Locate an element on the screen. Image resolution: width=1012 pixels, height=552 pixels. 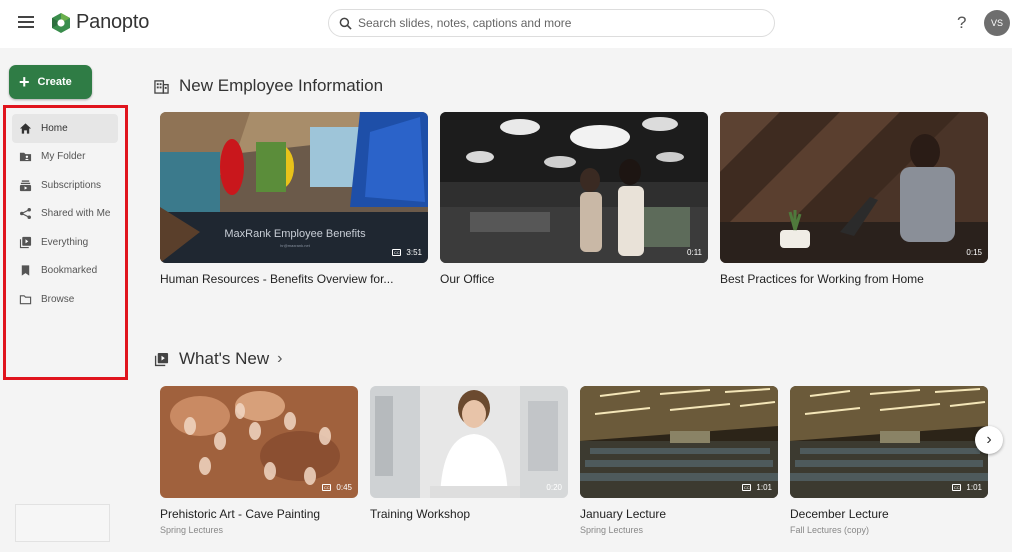
video-thumbnail: 0:20 is located at coordinates (469, 442).